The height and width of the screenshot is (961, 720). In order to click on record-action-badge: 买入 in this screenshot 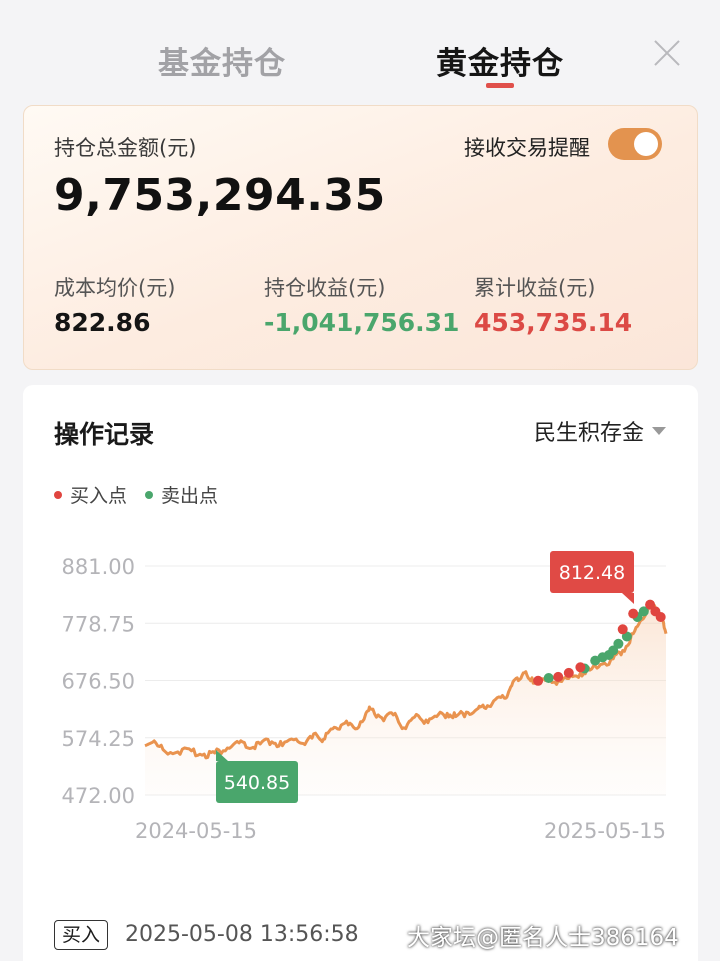, I will do `click(81, 935)`.